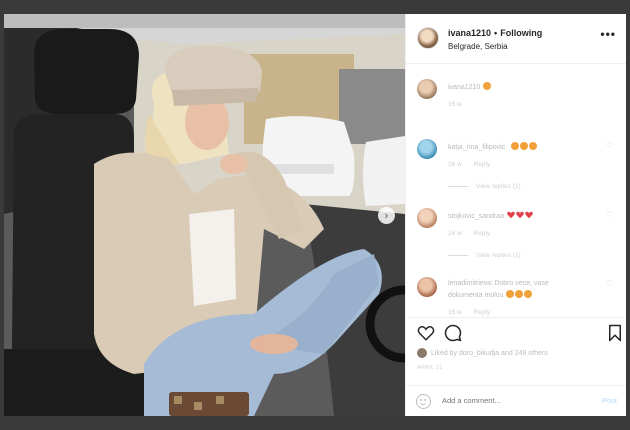 The image size is (630, 430). What do you see at coordinates (430, 368) in the screenshot?
I see `post-date: APRIL 21` at bounding box center [430, 368].